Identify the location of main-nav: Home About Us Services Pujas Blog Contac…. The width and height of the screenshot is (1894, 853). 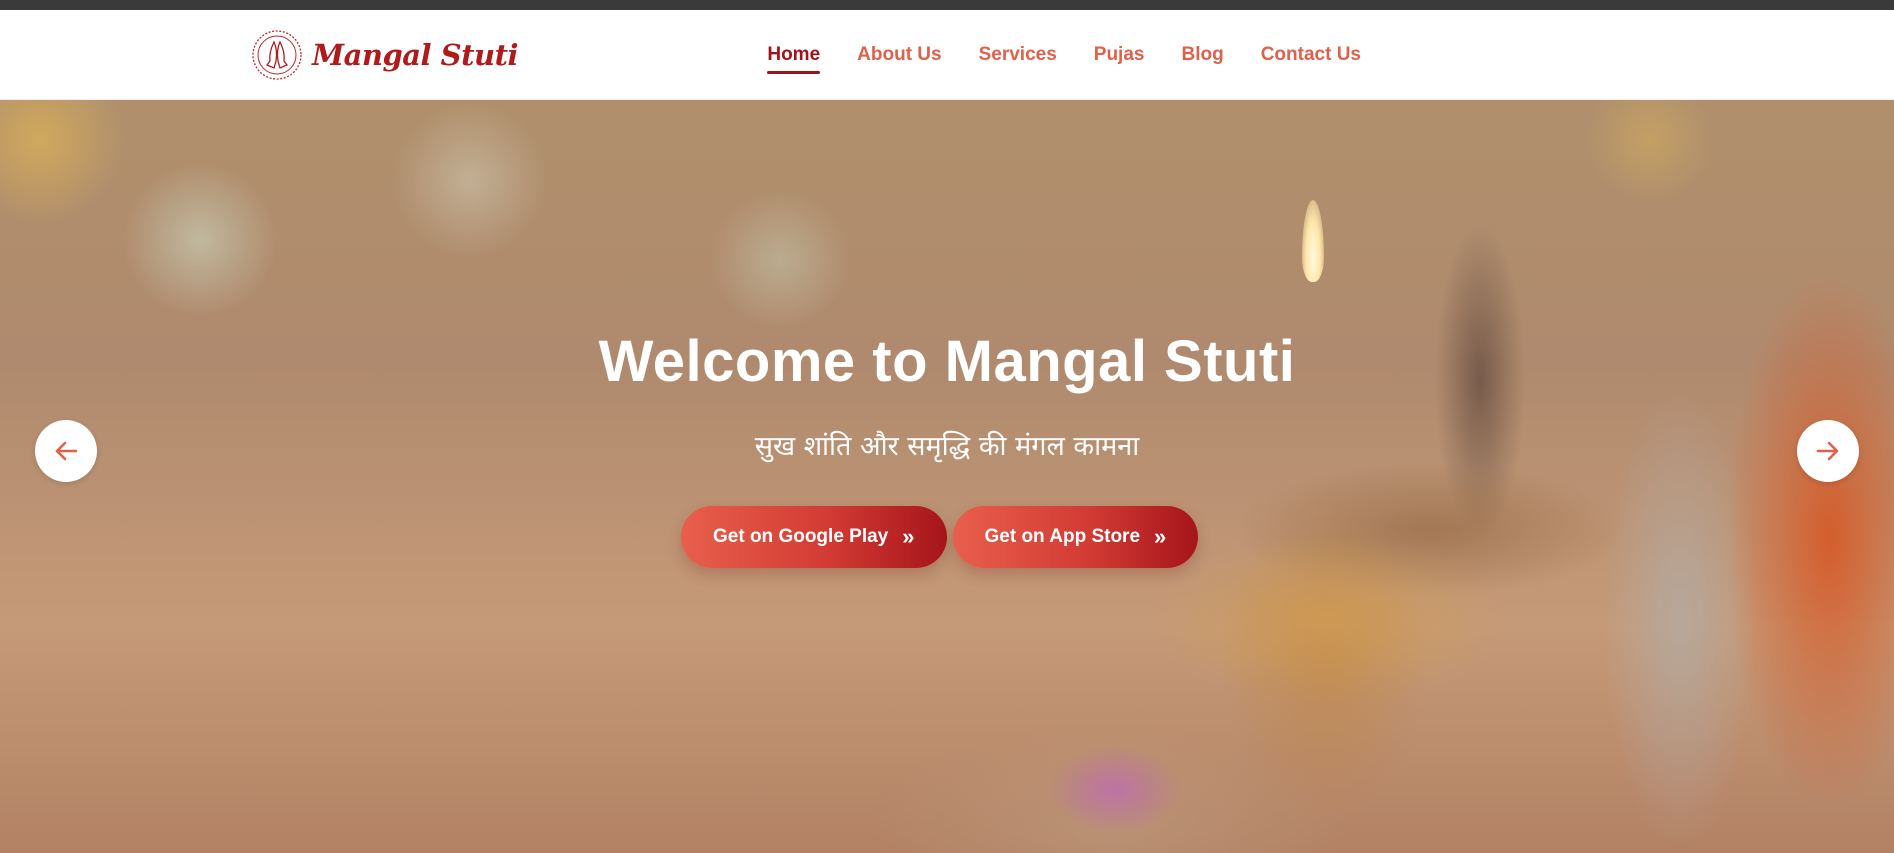
(1064, 55).